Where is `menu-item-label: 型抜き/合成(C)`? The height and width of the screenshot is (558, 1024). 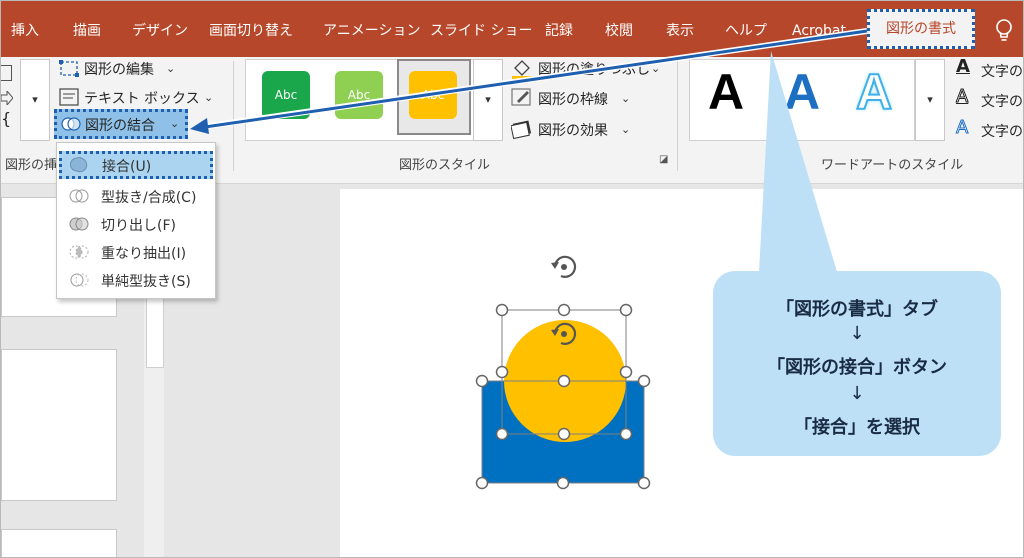
menu-item-label: 型抜き/合成(C) is located at coordinates (149, 198).